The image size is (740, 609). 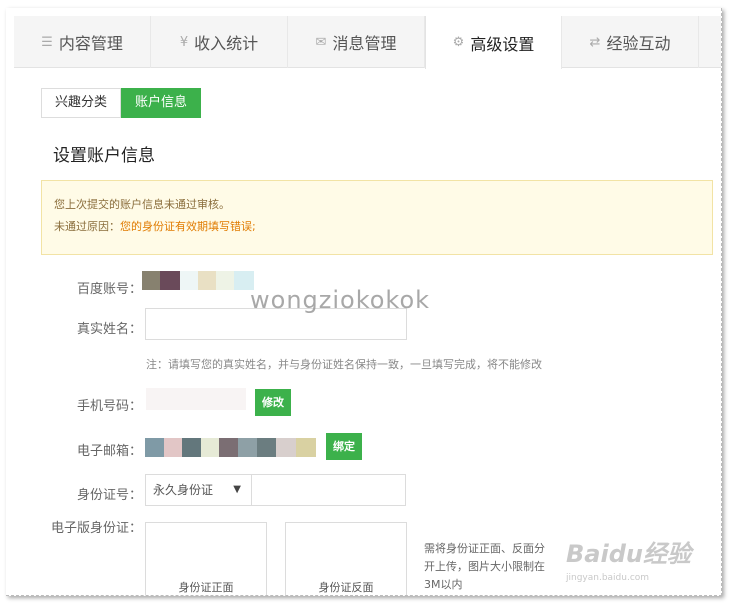 I want to click on main-tab-bar: ☰ 内容管理 ¥ 收入统计 ✉ 消息管理 ⚙ 高级设置 ⇄ 经验互动, so click(x=367, y=42).